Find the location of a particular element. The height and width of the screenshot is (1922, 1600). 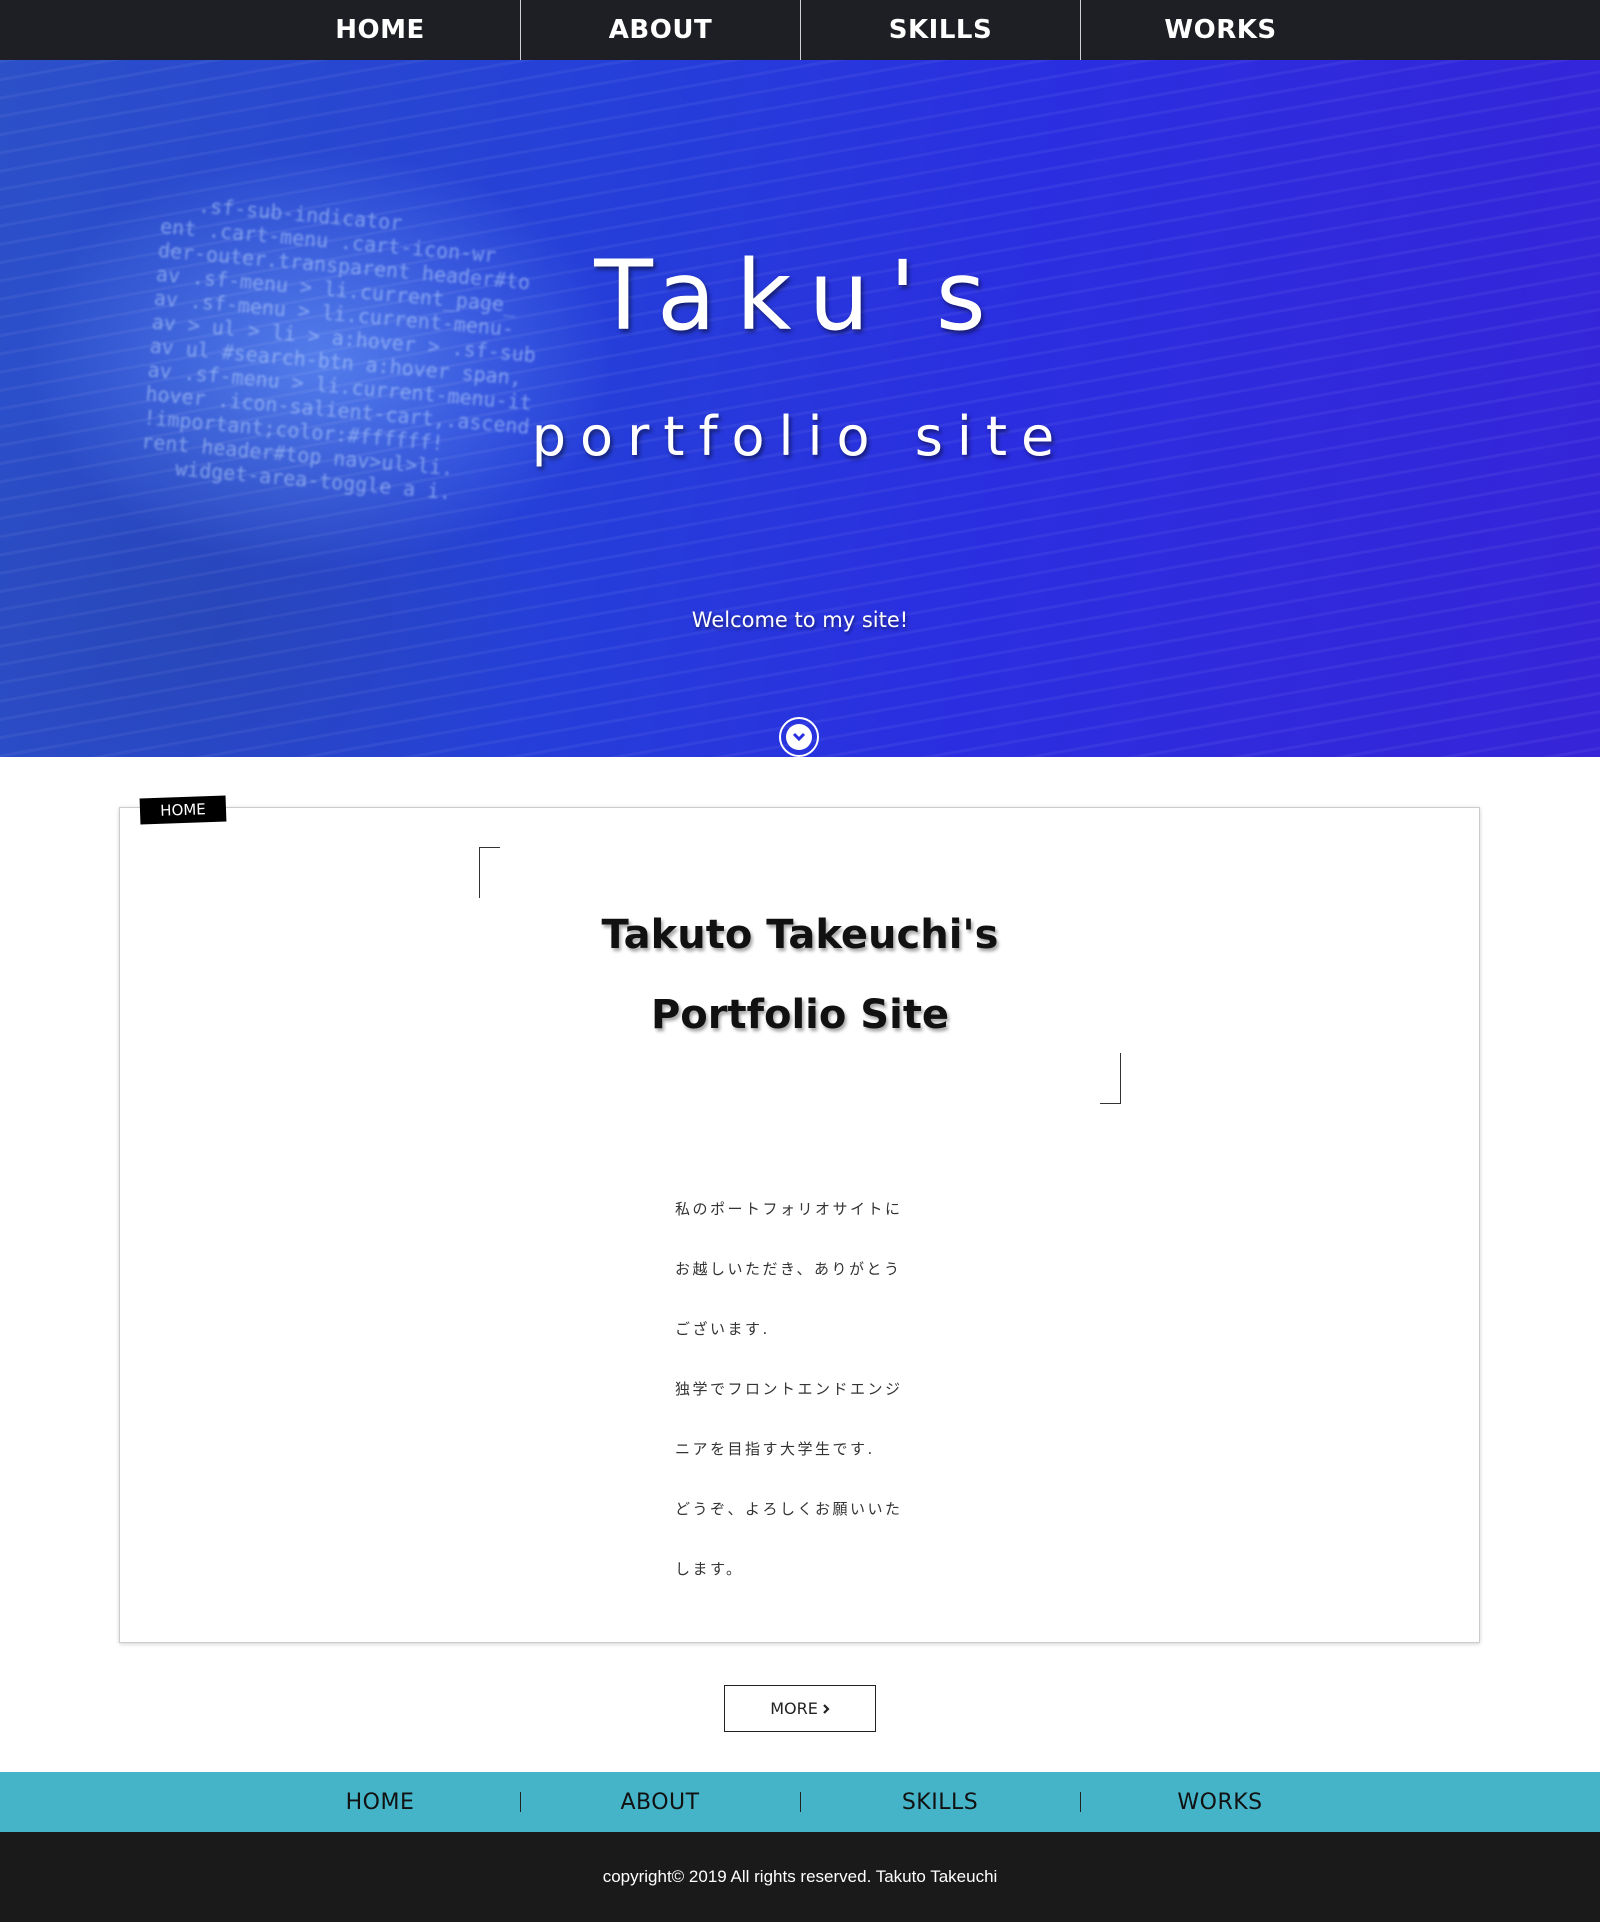

top-nav: HOME ABOUT SKILLS WORKS is located at coordinates (800, 30).